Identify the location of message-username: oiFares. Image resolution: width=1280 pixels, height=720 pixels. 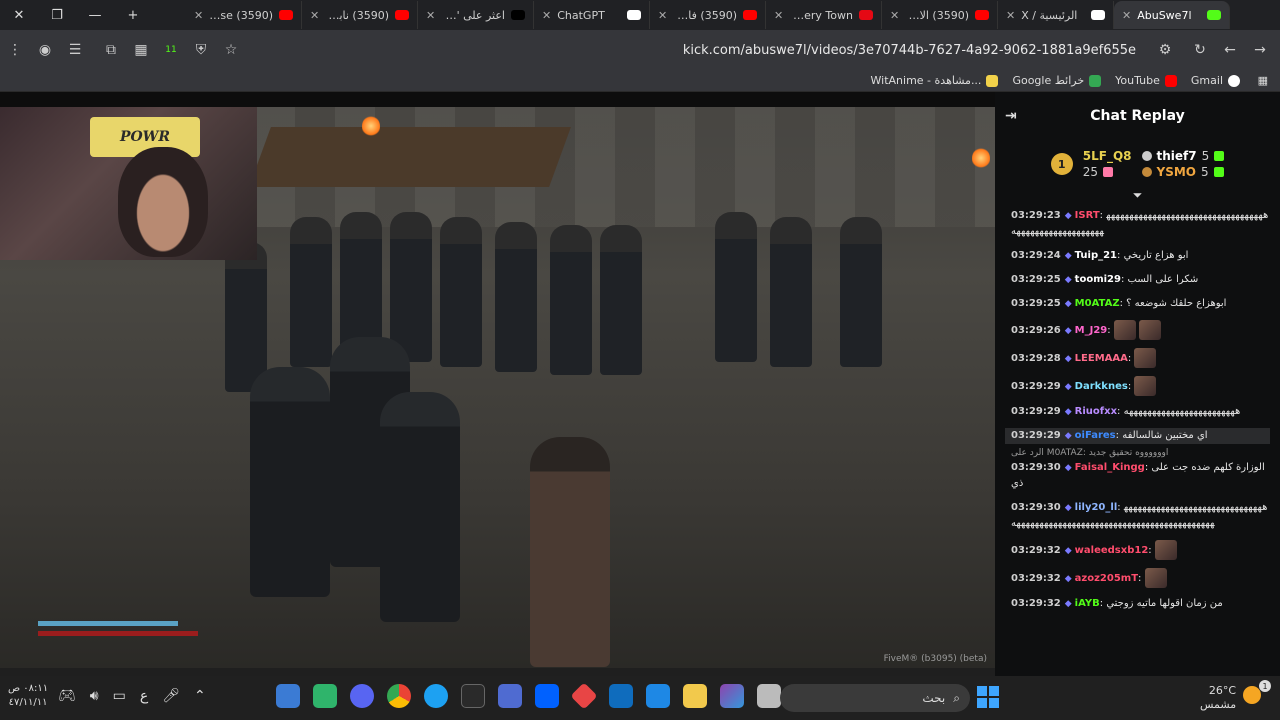
(1095, 435).